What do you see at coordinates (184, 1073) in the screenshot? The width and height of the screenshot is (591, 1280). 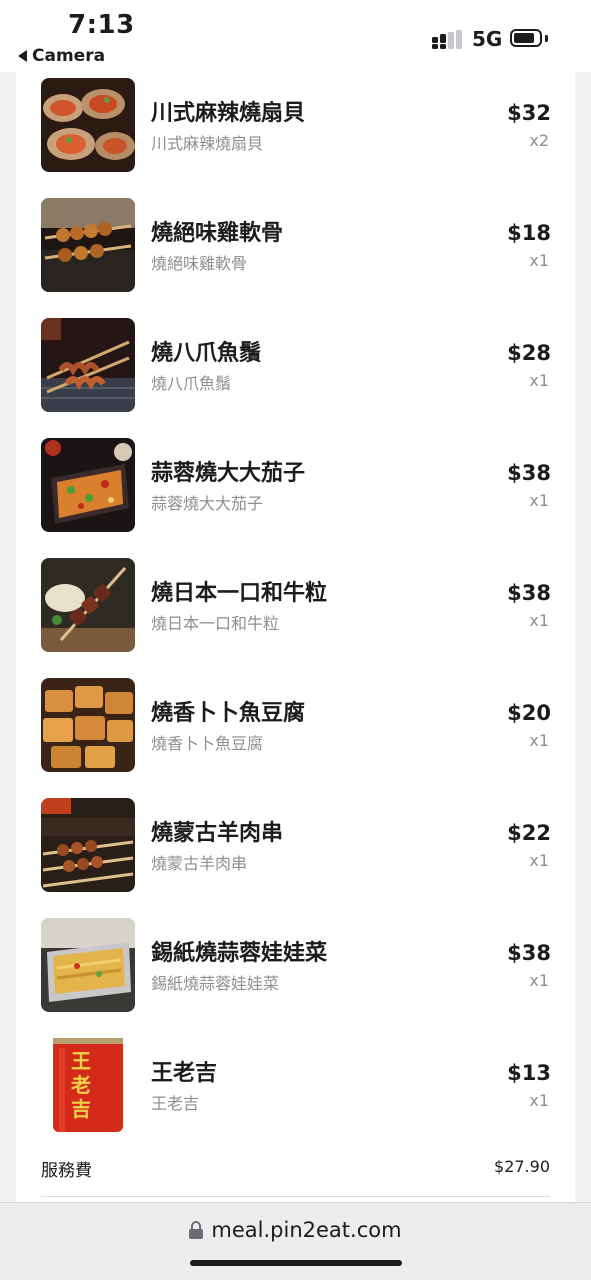 I see `item-name: 王老吉` at bounding box center [184, 1073].